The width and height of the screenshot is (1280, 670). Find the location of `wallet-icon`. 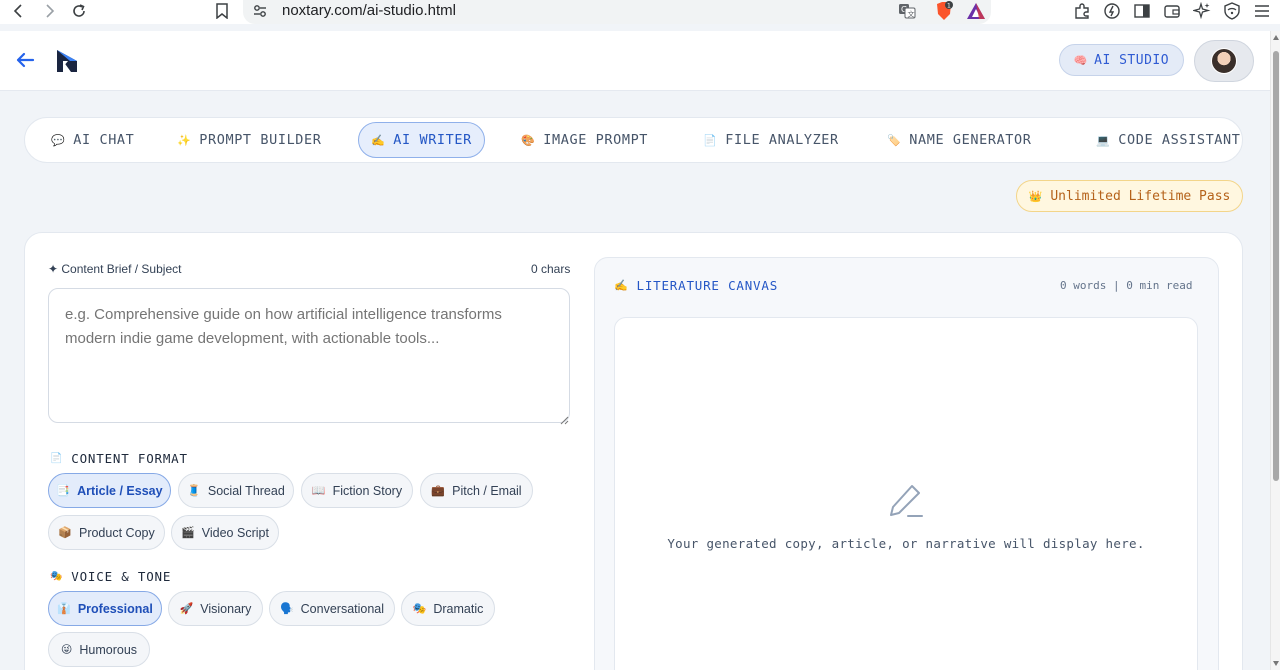

wallet-icon is located at coordinates (1172, 11).